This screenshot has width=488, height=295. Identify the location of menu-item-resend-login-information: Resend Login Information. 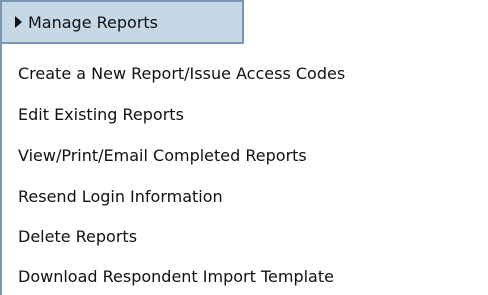
(120, 197).